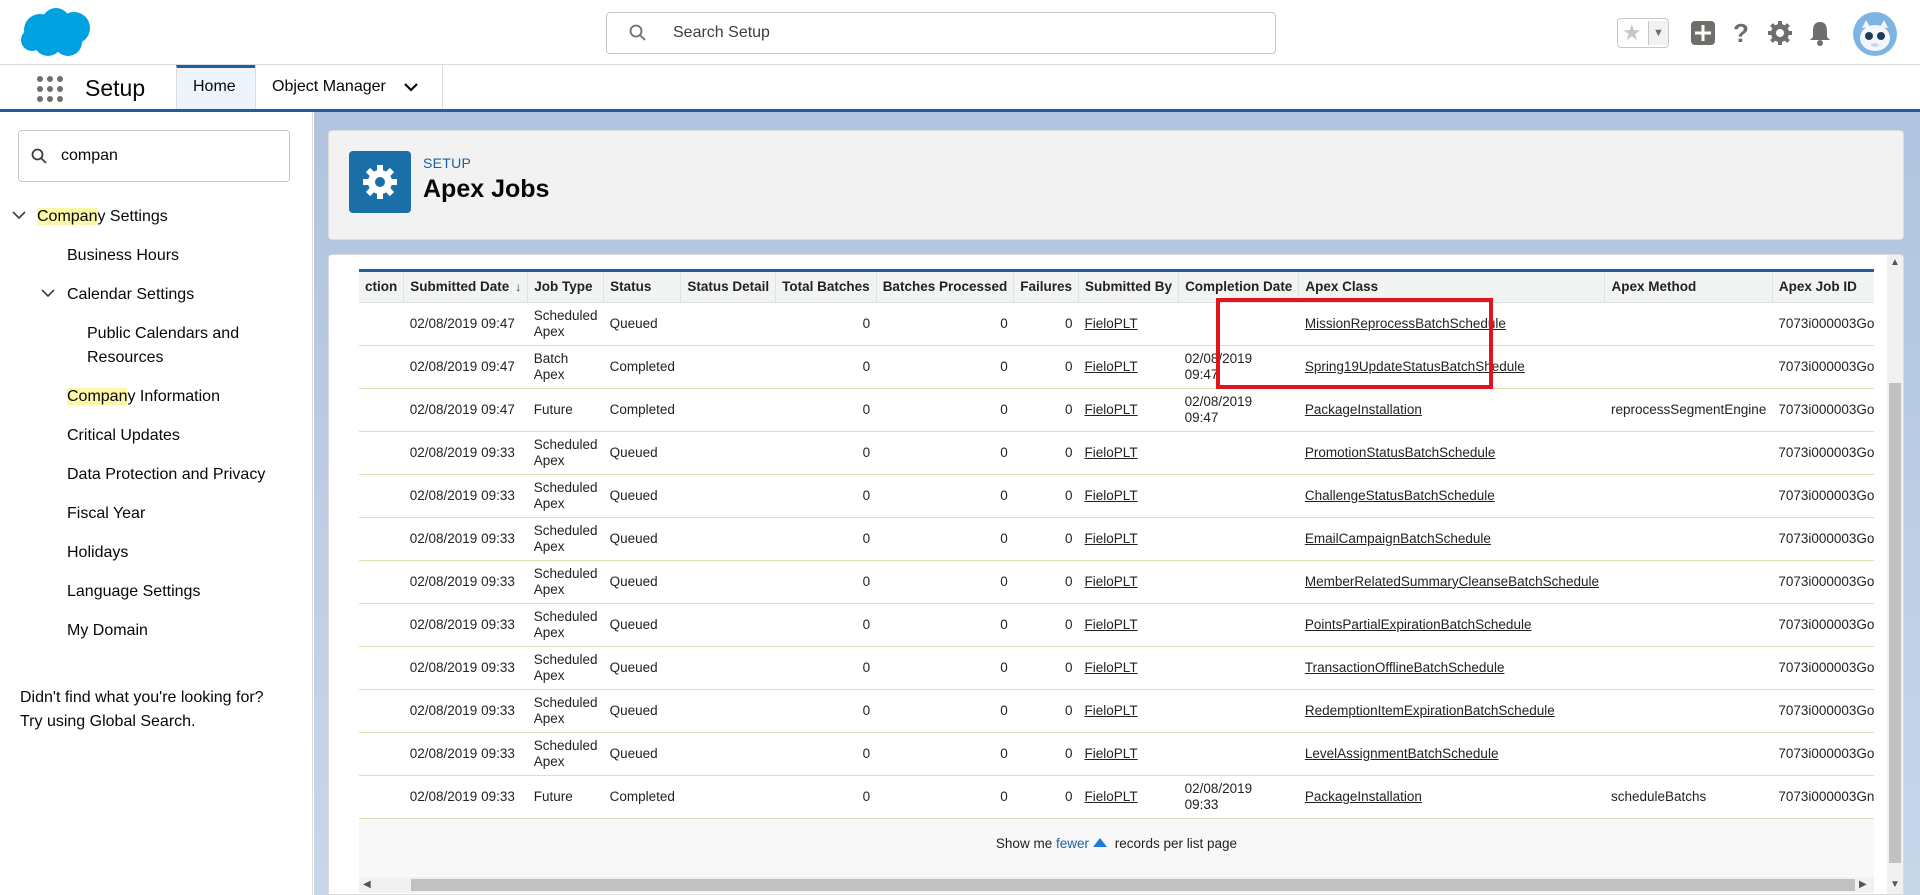 The height and width of the screenshot is (895, 1920). Describe the element at coordinates (382, 287) in the screenshot. I see `column-header-action: ction` at that location.